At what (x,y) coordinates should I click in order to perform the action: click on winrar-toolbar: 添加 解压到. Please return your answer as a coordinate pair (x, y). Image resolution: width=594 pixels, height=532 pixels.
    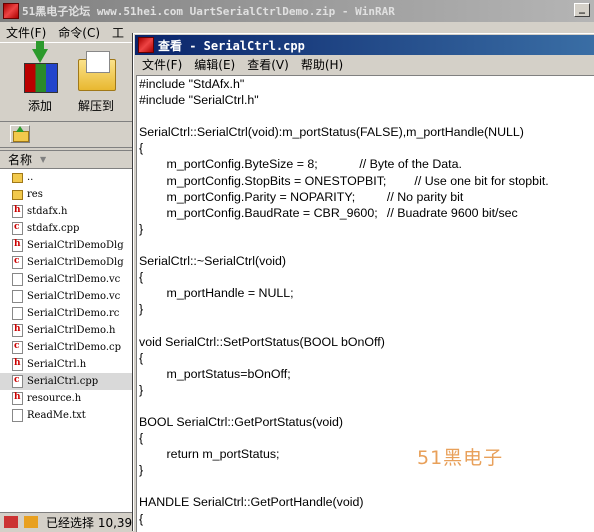
    Looking at the image, I should click on (67, 81).